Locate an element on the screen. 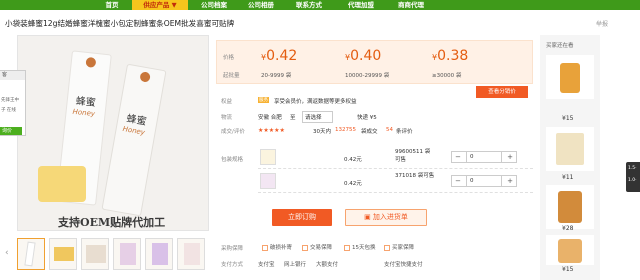 The image size is (640, 280). shipping-label: 物流 is located at coordinates (227, 118).